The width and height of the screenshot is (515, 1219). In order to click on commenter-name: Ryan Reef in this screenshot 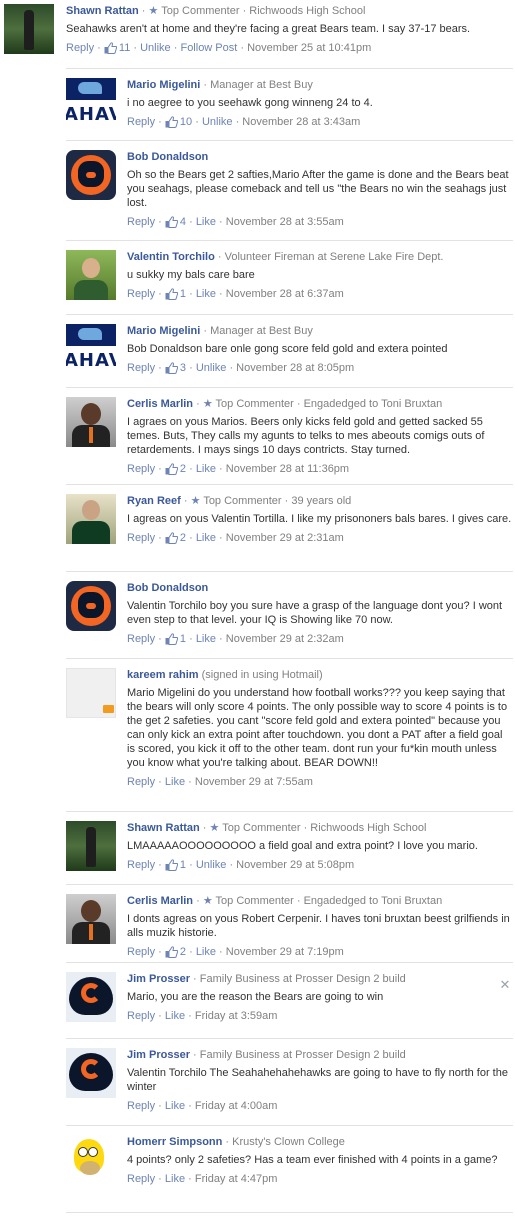, I will do `click(154, 501)`.